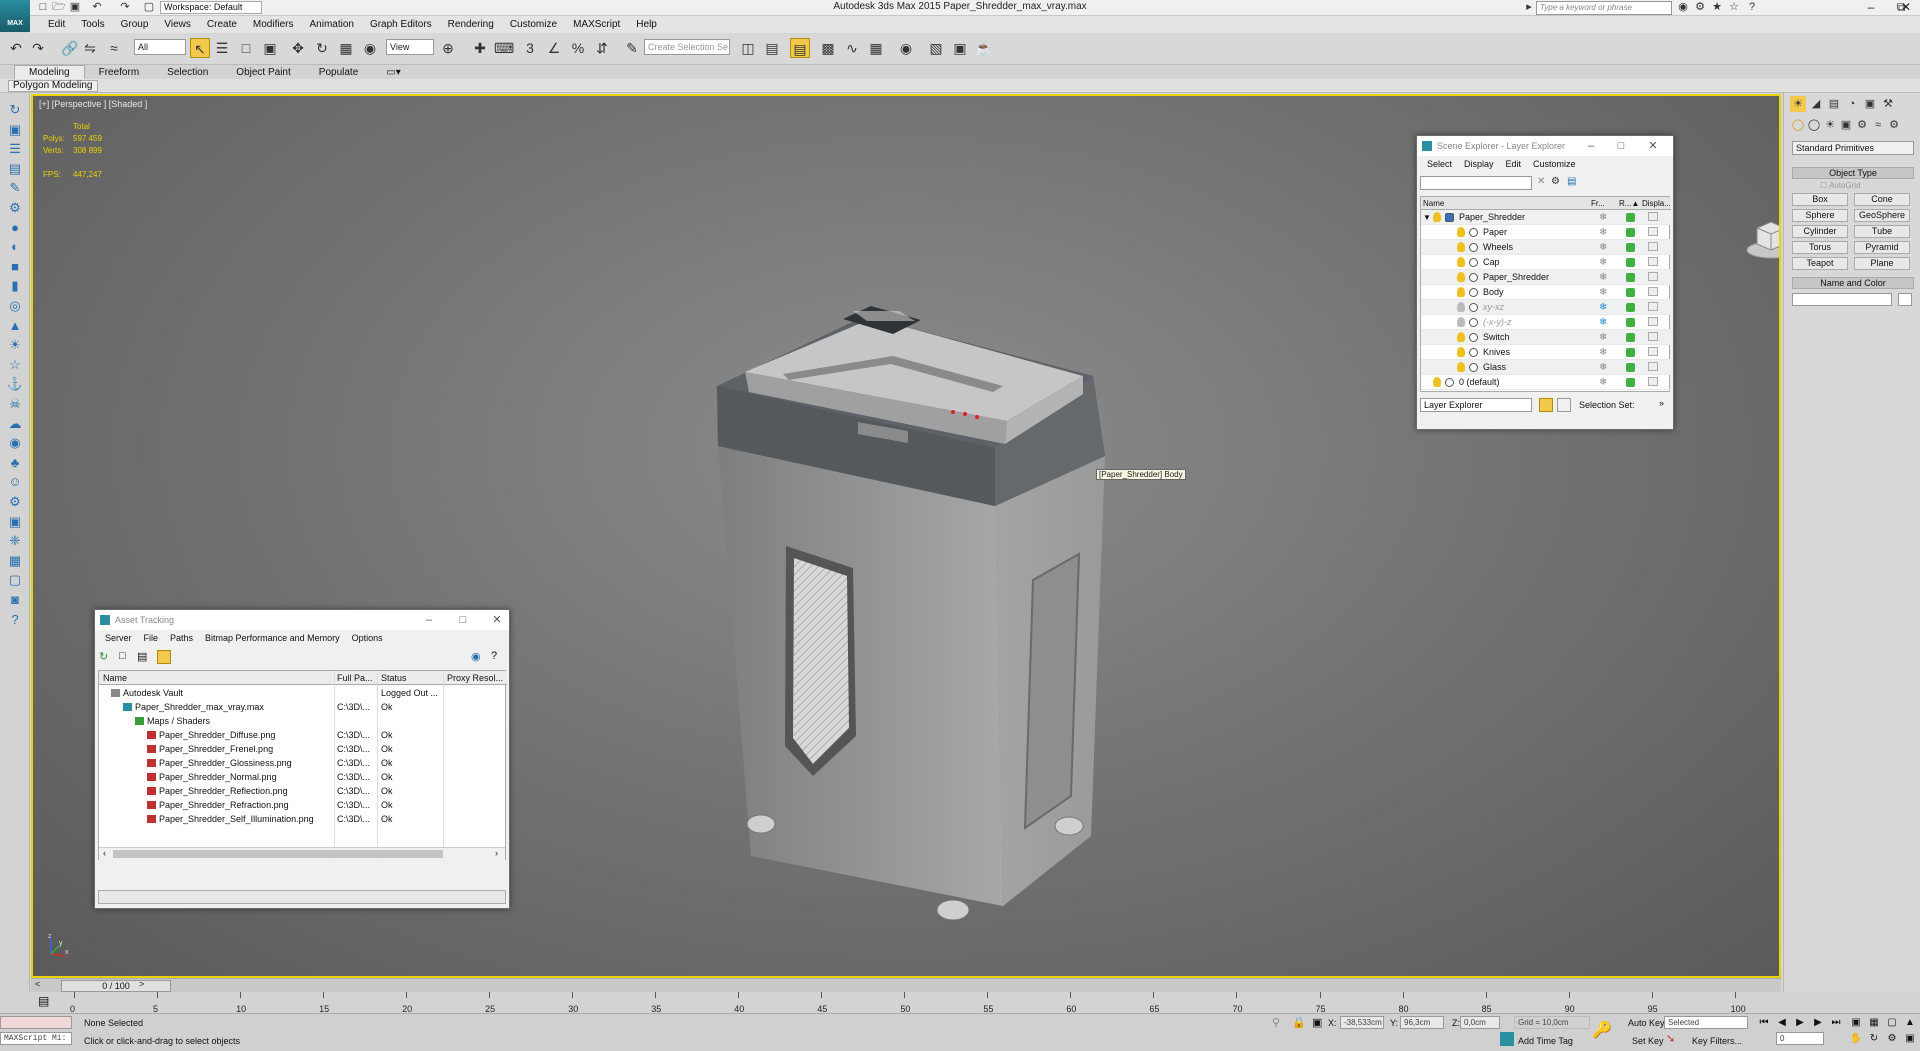 The image size is (1920, 1051). Describe the element at coordinates (1814, 125) in the screenshot. I see `shapes-icon: ◯` at that location.